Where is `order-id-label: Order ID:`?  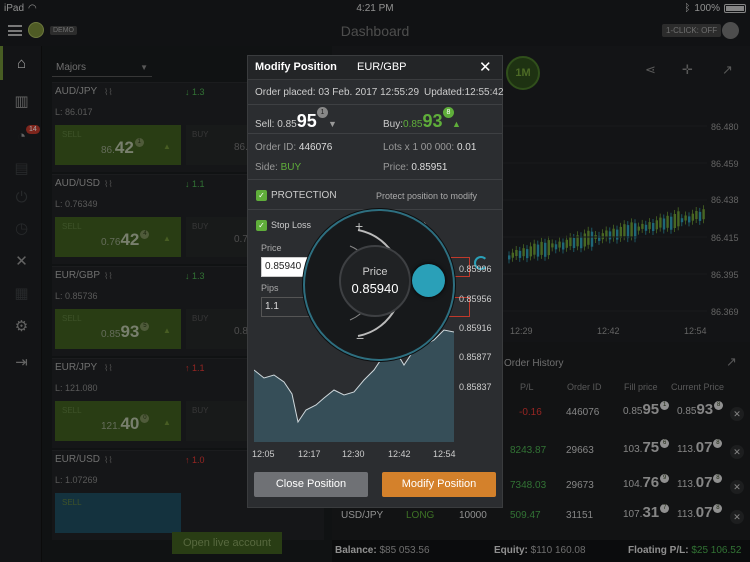 order-id-label: Order ID: is located at coordinates (276, 147).